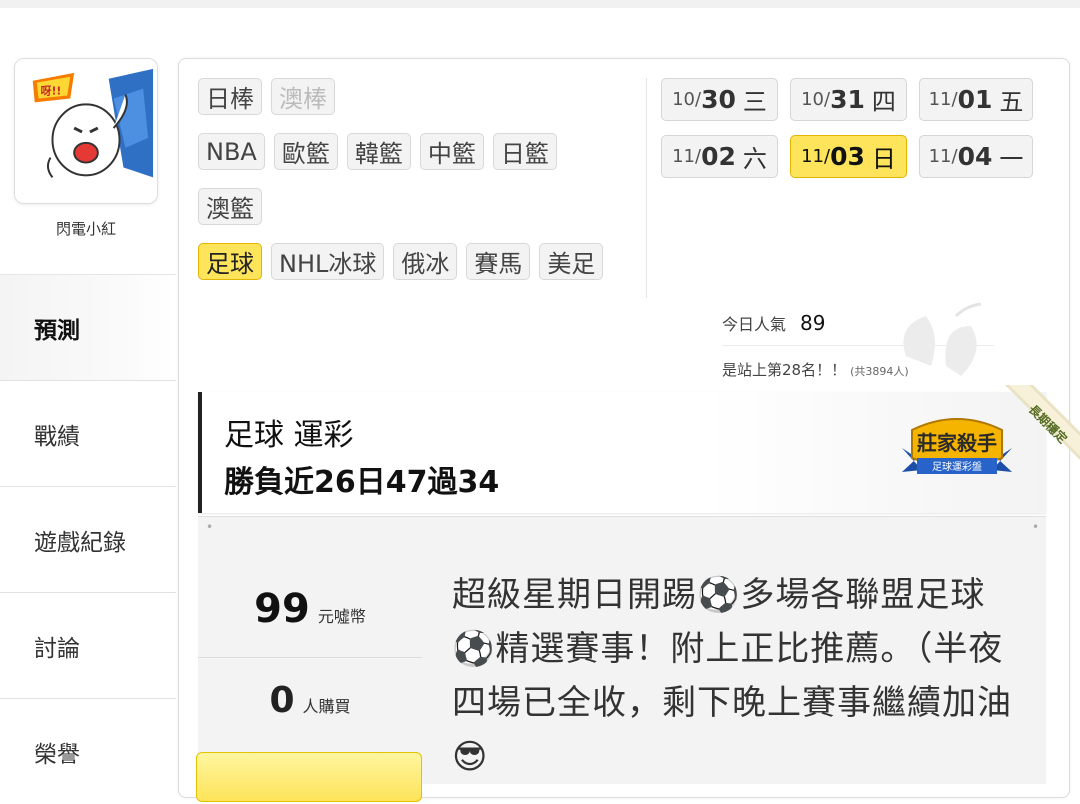  I want to click on tag-nhl: NHL冰球, so click(328, 261).